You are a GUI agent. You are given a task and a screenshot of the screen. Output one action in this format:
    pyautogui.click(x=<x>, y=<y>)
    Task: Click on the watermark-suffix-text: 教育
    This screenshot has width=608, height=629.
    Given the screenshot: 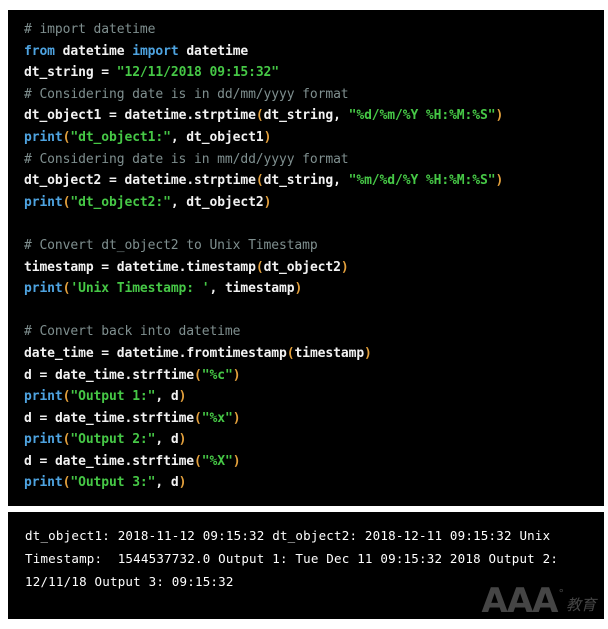 What is the action you would take?
    pyautogui.click(x=580, y=605)
    